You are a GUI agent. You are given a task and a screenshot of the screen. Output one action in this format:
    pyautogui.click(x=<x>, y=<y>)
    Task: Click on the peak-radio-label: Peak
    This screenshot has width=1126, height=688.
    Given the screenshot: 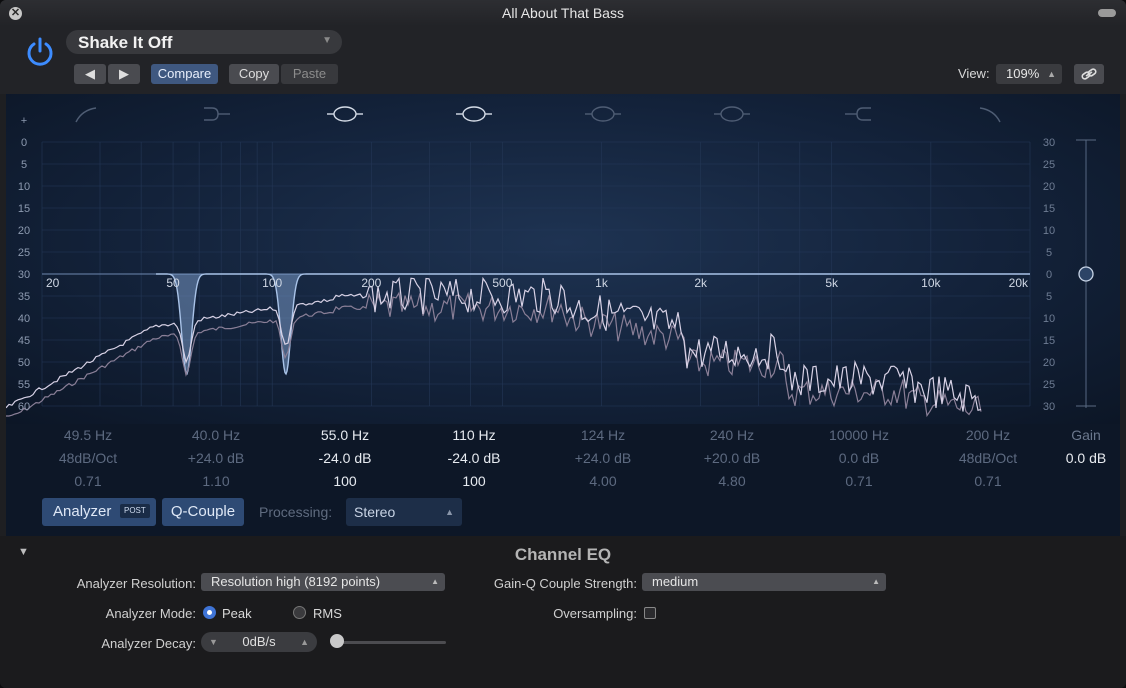 What is the action you would take?
    pyautogui.click(x=237, y=613)
    